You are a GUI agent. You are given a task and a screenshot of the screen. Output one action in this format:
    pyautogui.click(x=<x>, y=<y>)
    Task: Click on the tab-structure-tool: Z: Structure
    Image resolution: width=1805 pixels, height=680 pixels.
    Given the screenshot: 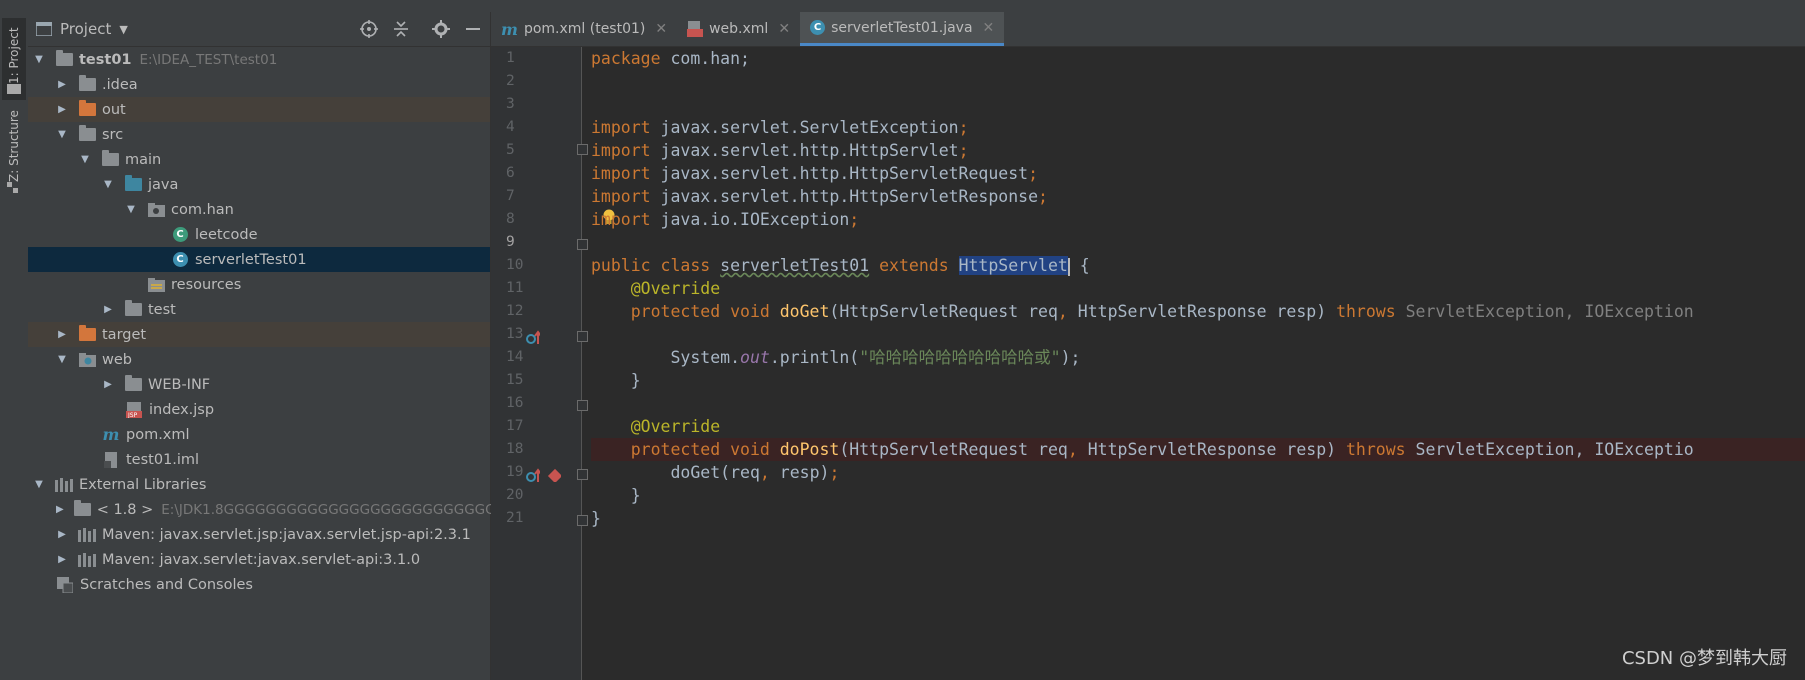 What is the action you would take?
    pyautogui.click(x=14, y=153)
    